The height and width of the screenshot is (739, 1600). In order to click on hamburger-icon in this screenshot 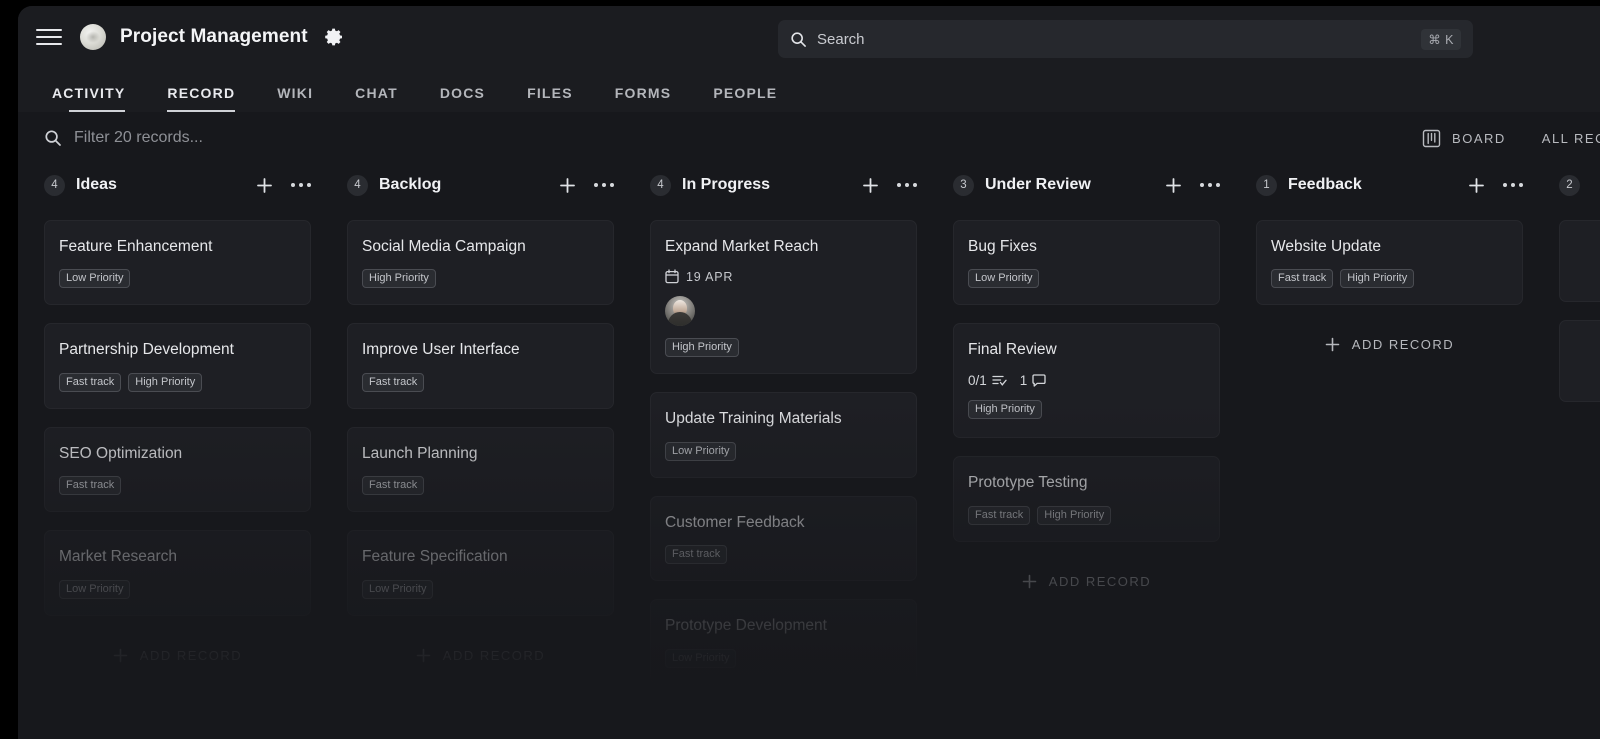, I will do `click(49, 37)`.